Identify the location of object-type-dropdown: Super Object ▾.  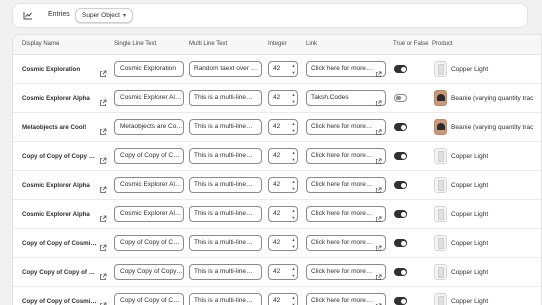
(104, 15).